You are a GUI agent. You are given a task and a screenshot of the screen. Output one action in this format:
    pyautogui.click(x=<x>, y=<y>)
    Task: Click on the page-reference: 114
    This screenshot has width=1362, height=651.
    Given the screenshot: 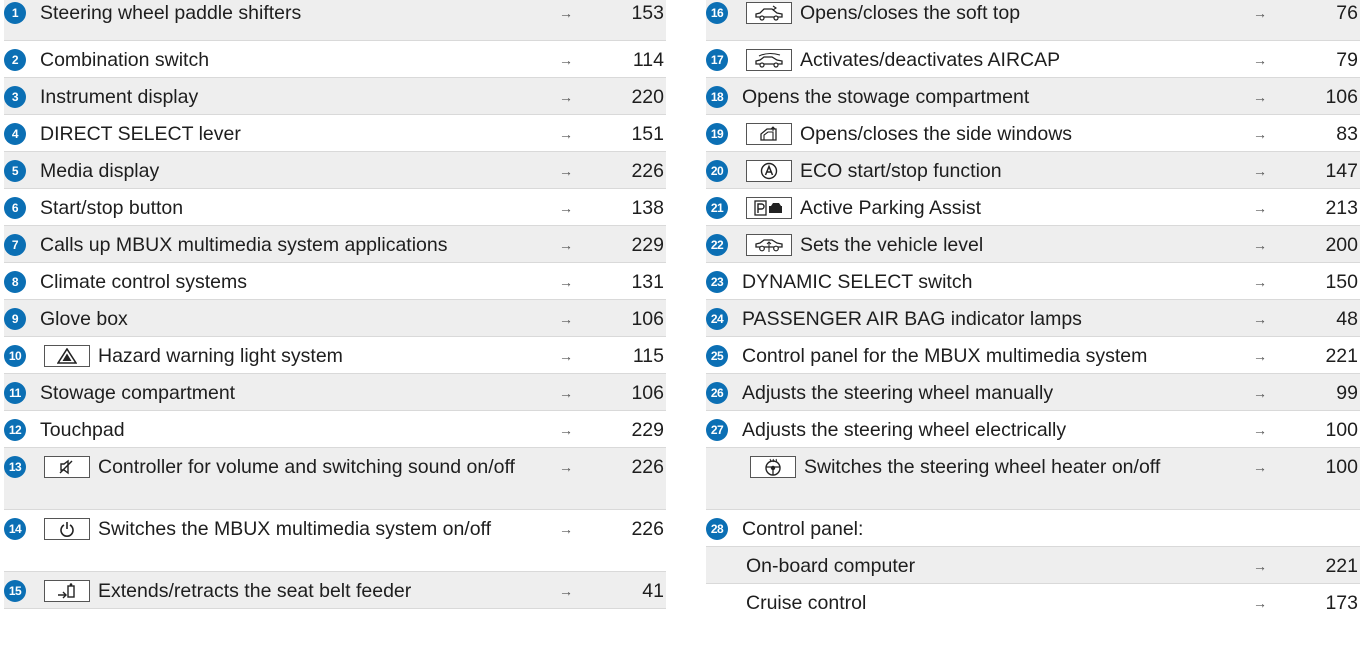 What is the action you would take?
    pyautogui.click(x=631, y=60)
    